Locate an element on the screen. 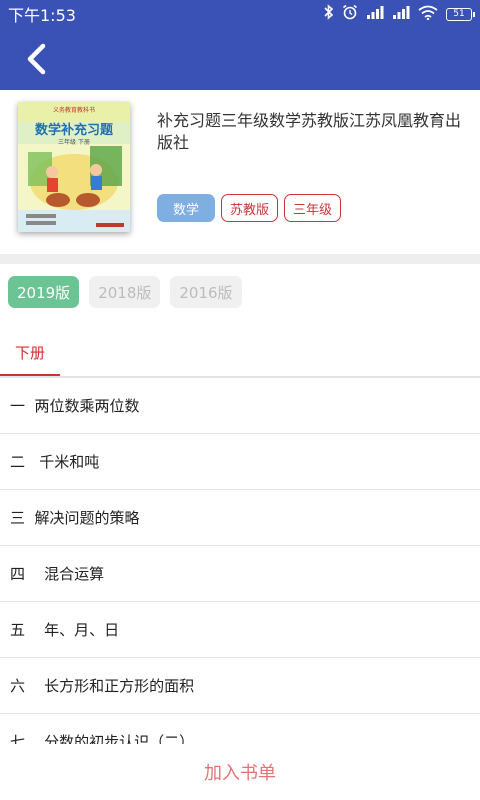 The width and height of the screenshot is (480, 800). chapter-item-6: 六 长方形和正方形的面积 is located at coordinates (240, 686).